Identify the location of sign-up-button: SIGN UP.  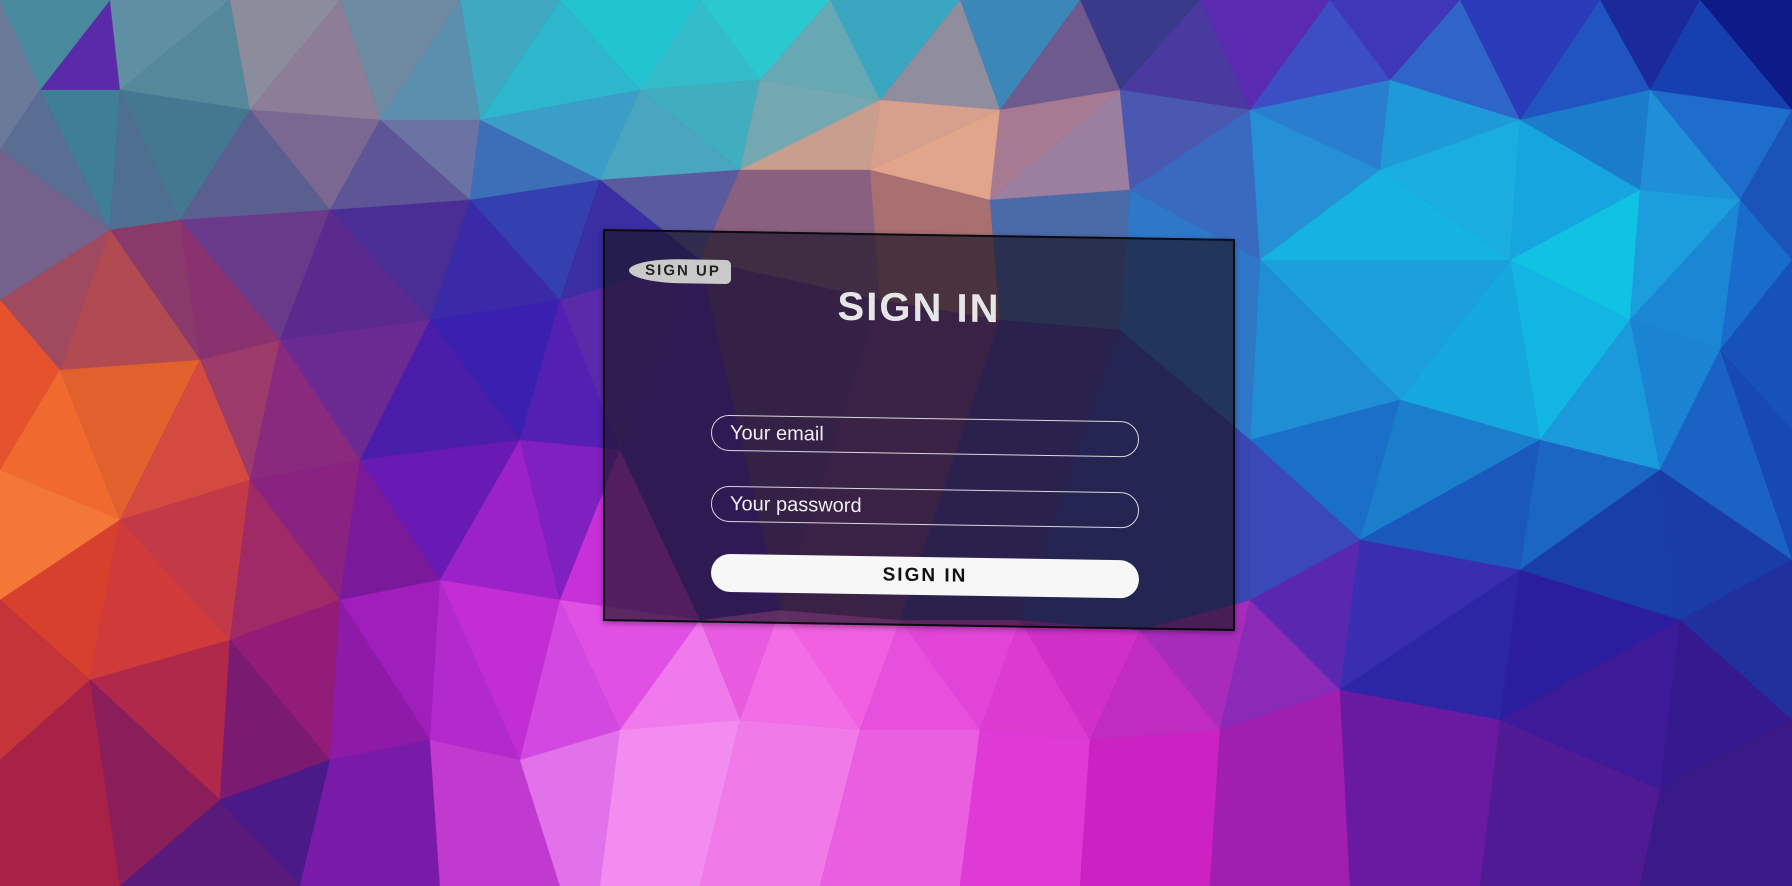
(680, 271).